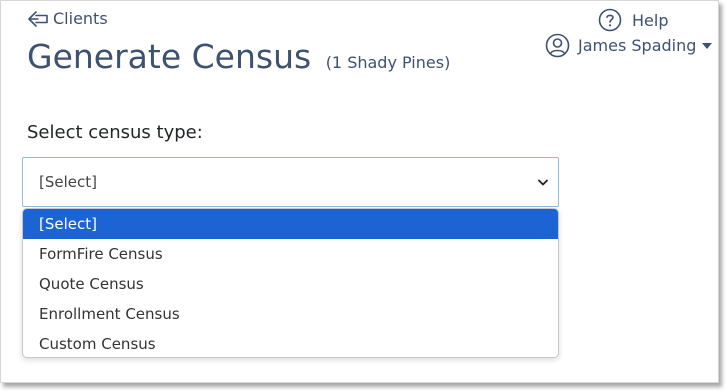 The width and height of the screenshot is (726, 391). Describe the element at coordinates (80, 18) in the screenshot. I see `back-link-label: Clients` at that location.